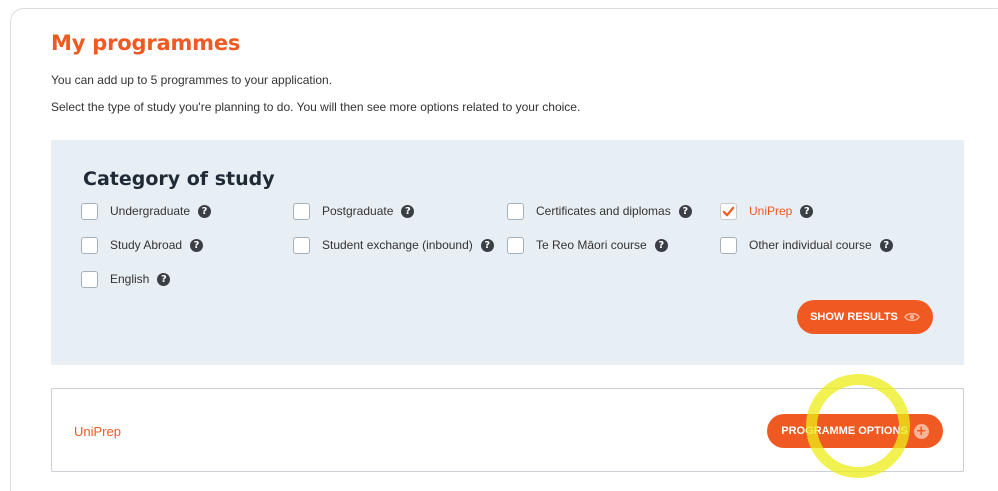 The width and height of the screenshot is (998, 491). Describe the element at coordinates (146, 43) in the screenshot. I see `page-title: My programmes` at that location.